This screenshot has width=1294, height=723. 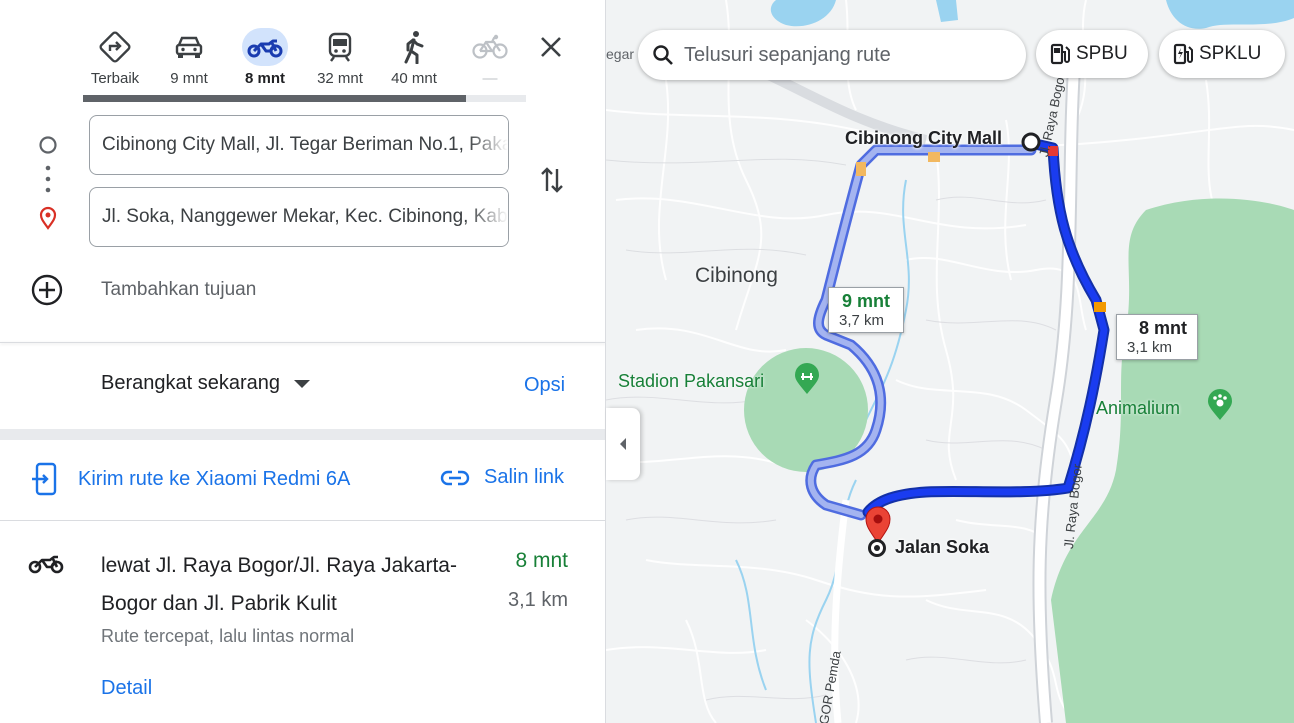 What do you see at coordinates (302, 383) in the screenshot?
I see `caret-down-icon` at bounding box center [302, 383].